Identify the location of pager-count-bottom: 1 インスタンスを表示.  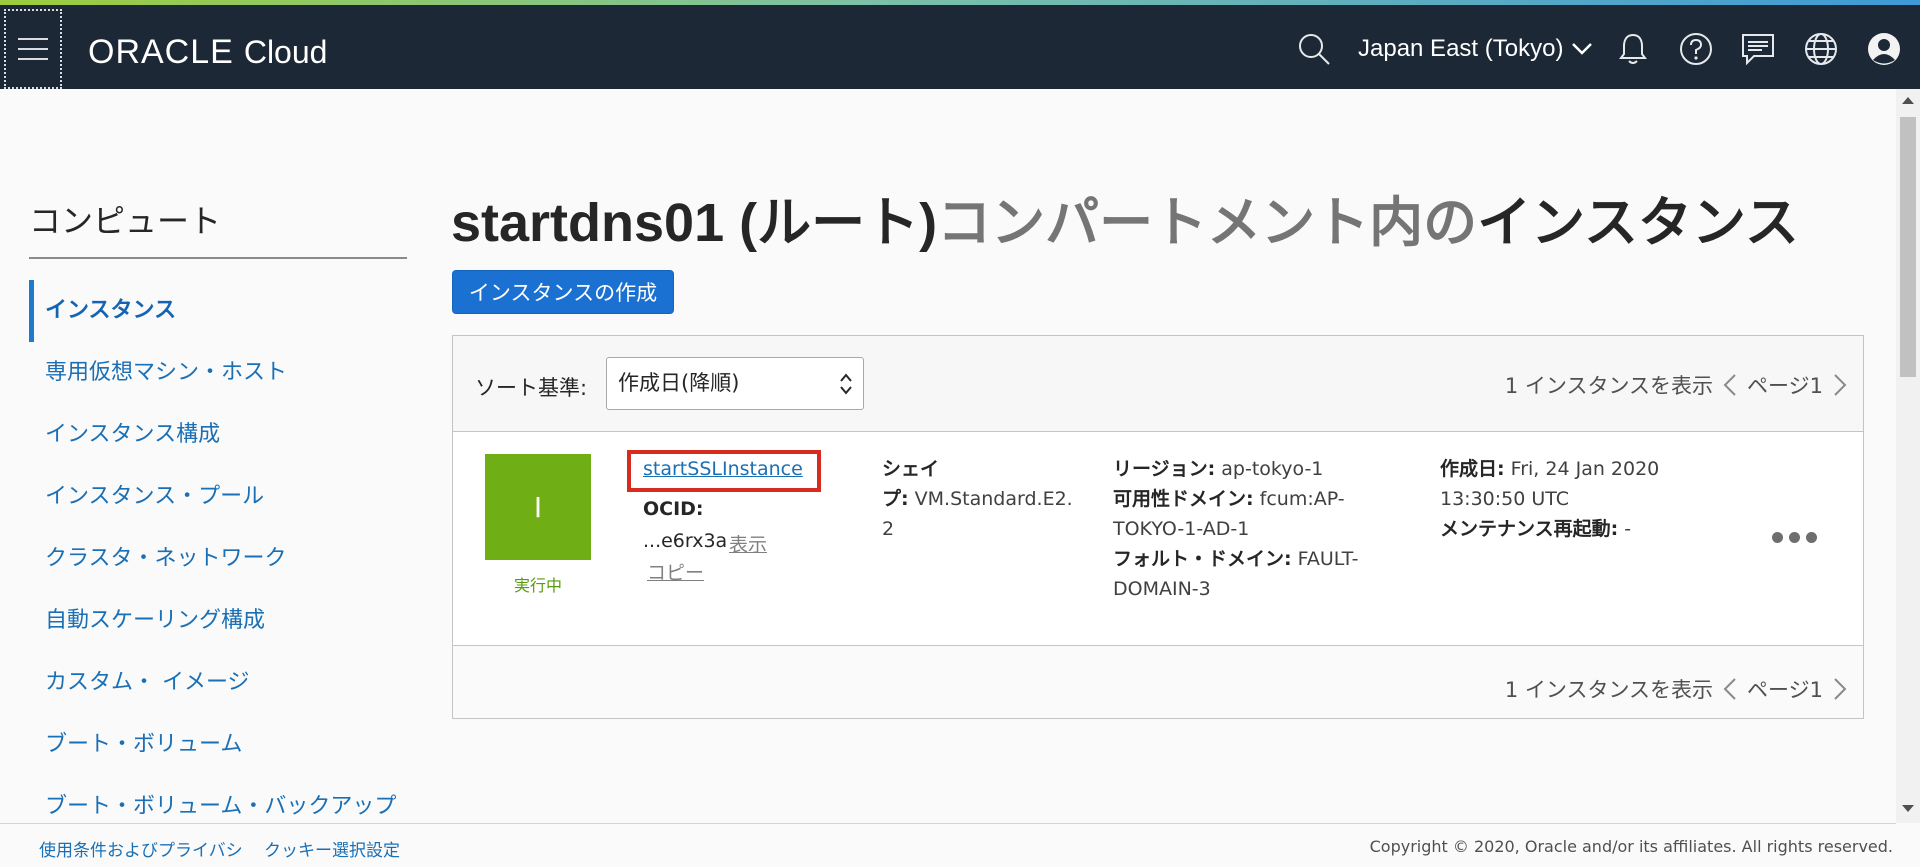
(1609, 690).